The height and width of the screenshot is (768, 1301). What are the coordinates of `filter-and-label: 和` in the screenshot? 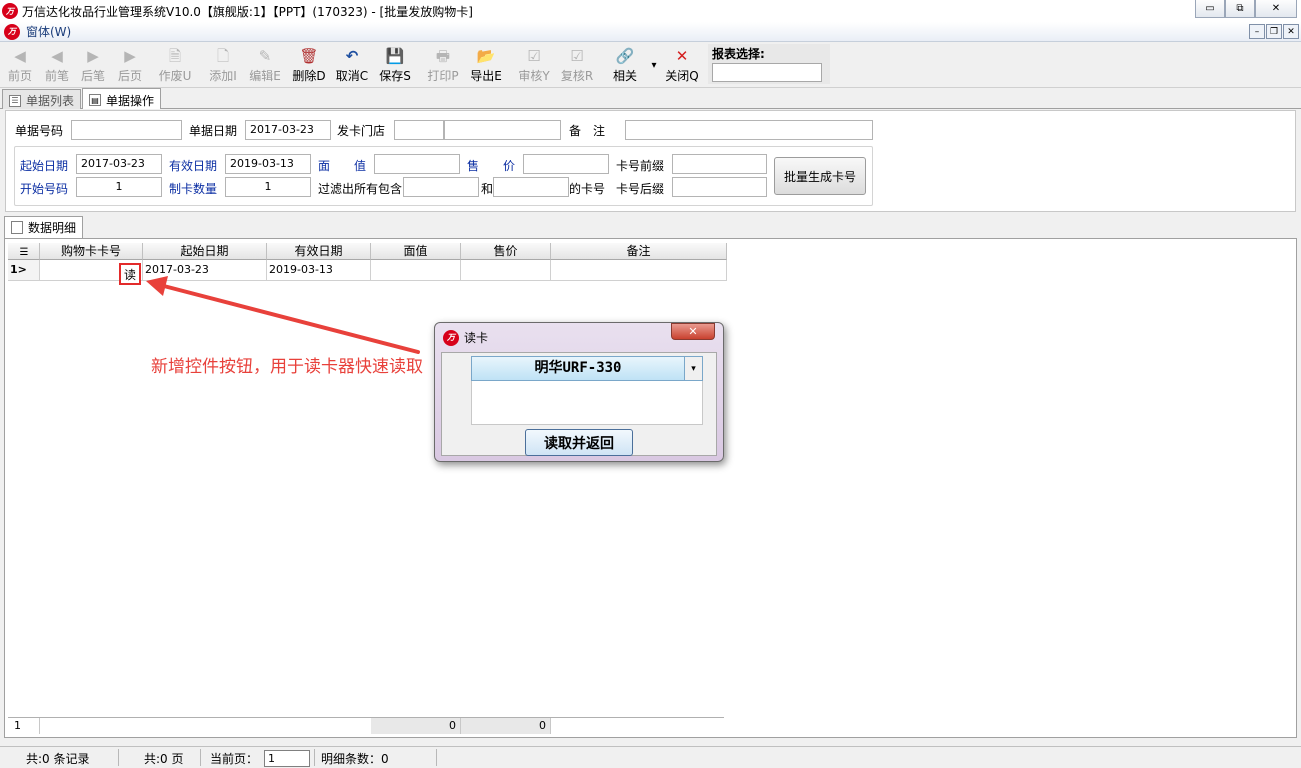 It's located at (487, 189).